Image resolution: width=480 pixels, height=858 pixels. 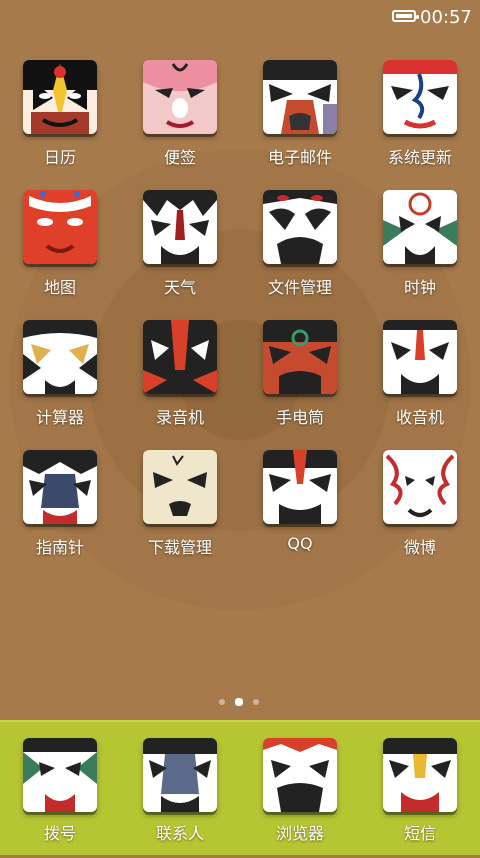 What do you see at coordinates (300, 775) in the screenshot?
I see `browser-icon` at bounding box center [300, 775].